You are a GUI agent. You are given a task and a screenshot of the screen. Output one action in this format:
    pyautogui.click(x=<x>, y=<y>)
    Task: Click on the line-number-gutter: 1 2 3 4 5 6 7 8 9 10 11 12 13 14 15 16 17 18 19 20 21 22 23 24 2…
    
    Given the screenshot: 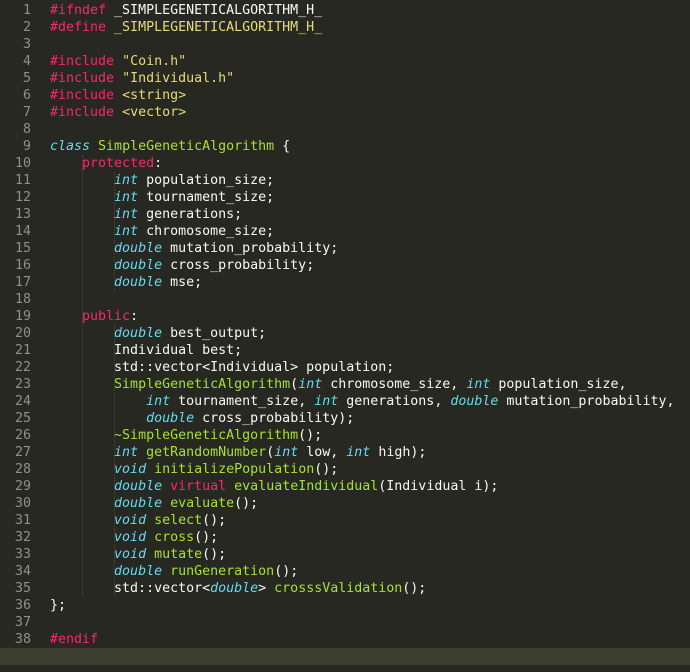 What is the action you would take?
    pyautogui.click(x=20, y=336)
    